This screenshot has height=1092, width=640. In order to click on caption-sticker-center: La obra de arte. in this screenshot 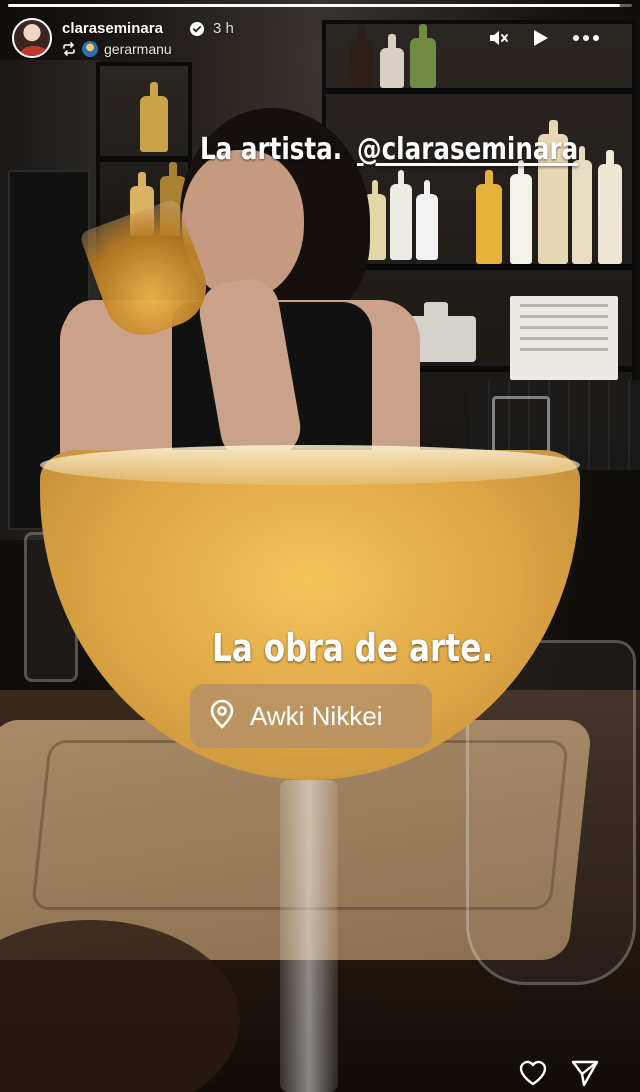, I will do `click(352, 648)`.